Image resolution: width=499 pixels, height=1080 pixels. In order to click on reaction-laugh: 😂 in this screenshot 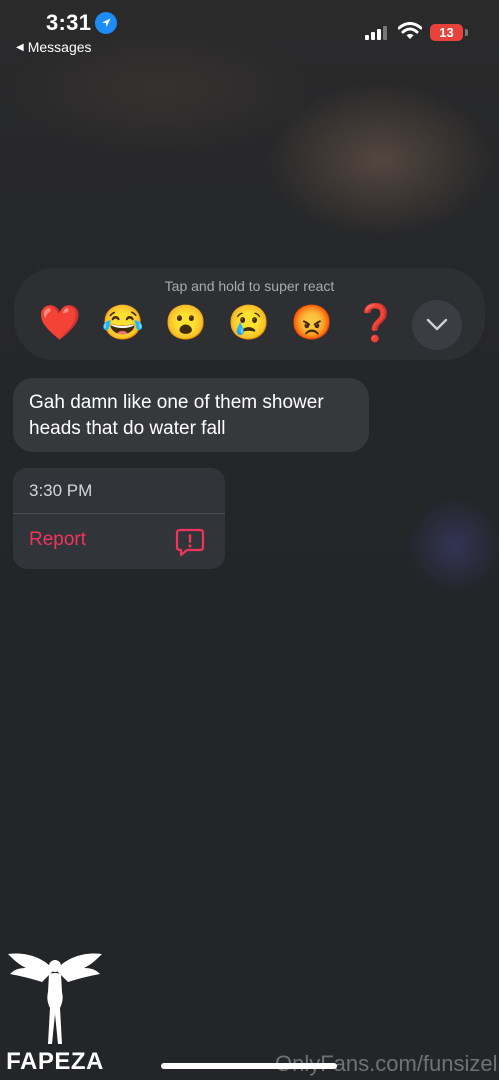, I will do `click(123, 323)`.